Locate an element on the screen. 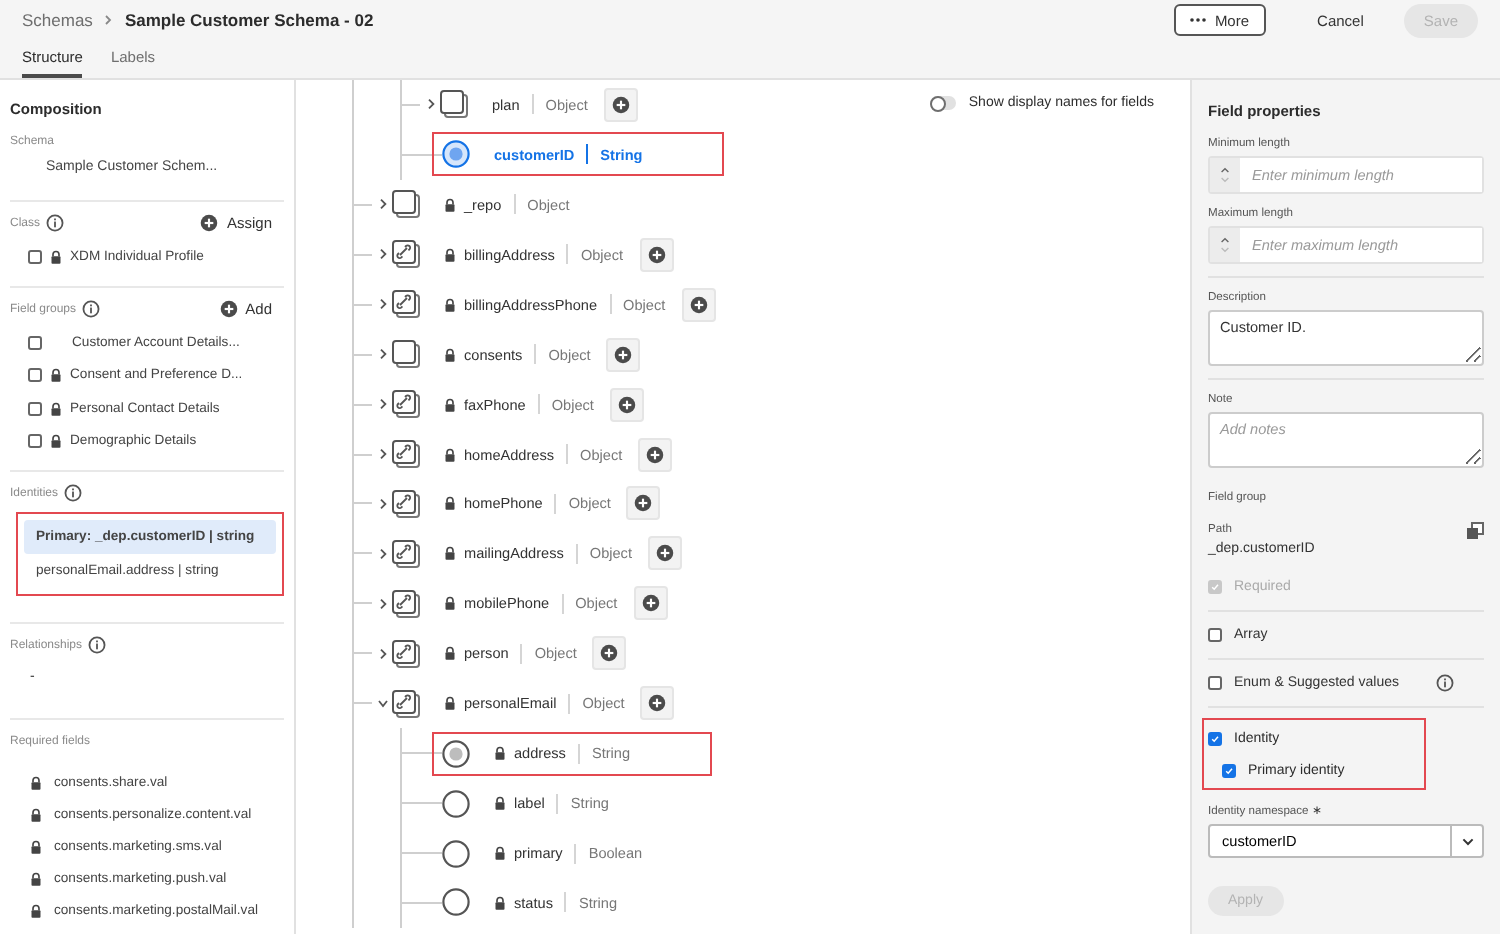  schema-title: Sample Customer Schema - 02 is located at coordinates (249, 20).